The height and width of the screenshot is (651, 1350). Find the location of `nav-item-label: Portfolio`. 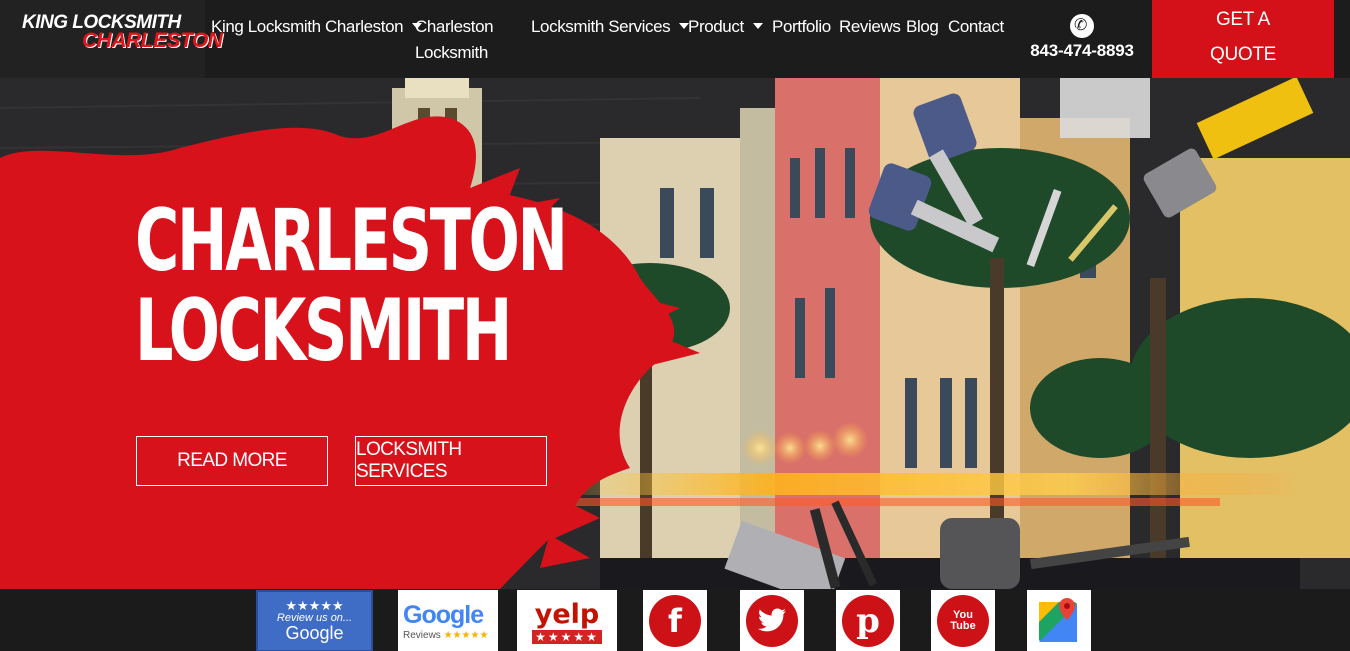

nav-item-label: Portfolio is located at coordinates (801, 26).